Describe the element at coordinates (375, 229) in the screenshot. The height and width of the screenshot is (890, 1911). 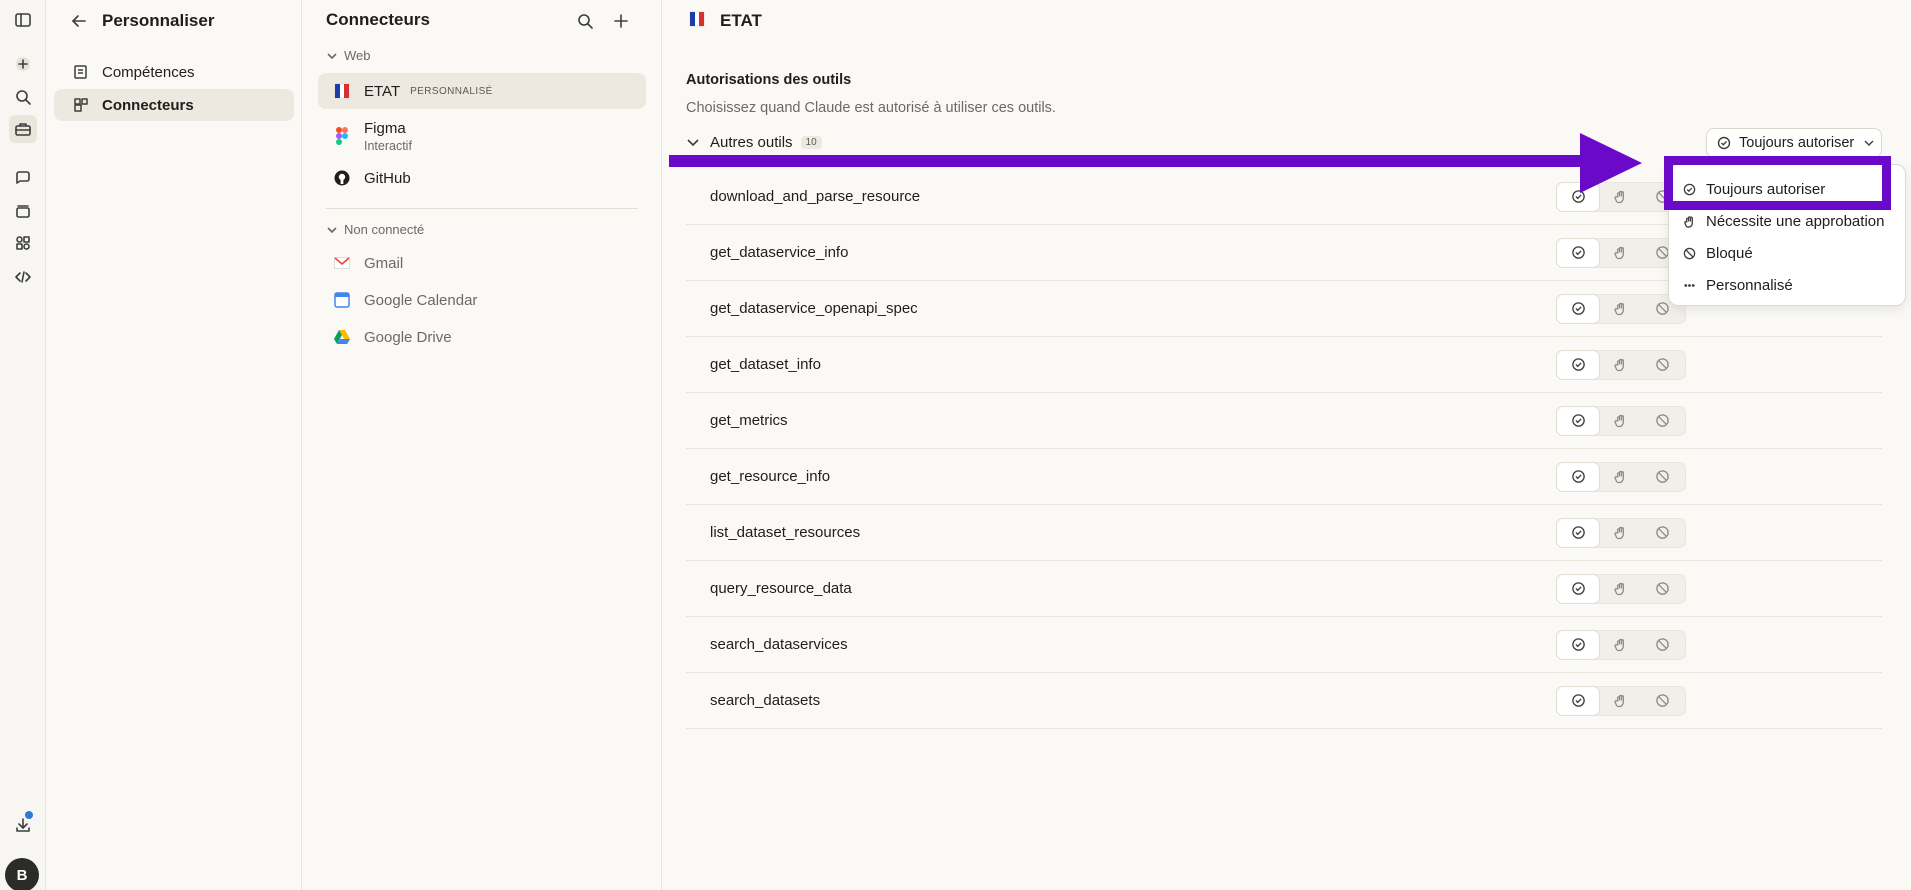
I see `group-disconnected-header: Non connecté` at that location.